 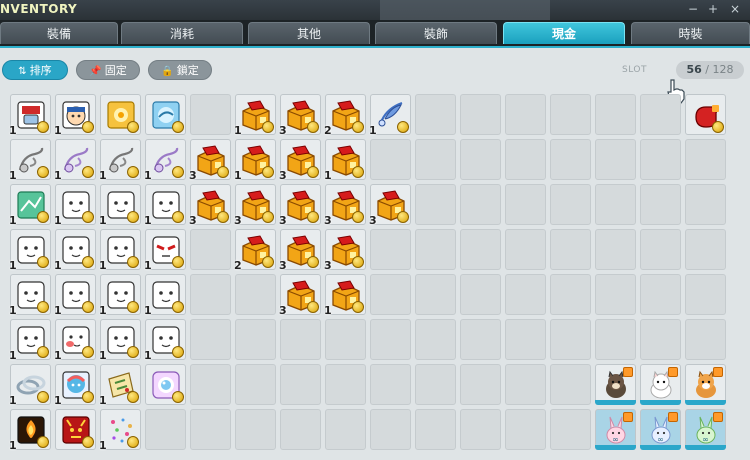 I want to click on minimize-button: −, so click(x=693, y=9).